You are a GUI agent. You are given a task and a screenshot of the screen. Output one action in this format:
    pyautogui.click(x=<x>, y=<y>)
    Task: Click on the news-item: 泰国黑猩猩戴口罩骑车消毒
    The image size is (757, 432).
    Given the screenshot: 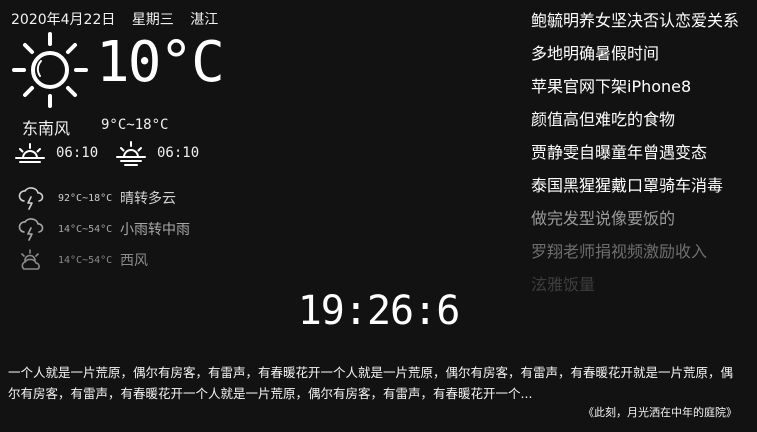 What is the action you would take?
    pyautogui.click(x=644, y=189)
    